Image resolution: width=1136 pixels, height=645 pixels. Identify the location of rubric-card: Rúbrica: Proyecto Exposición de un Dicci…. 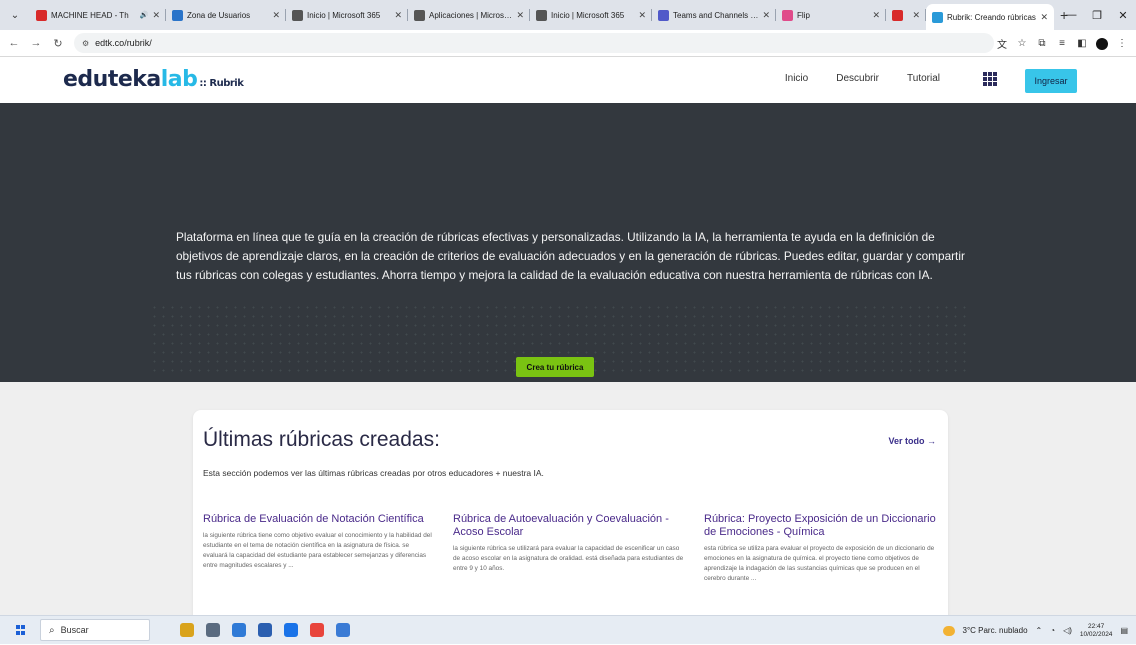
(820, 548).